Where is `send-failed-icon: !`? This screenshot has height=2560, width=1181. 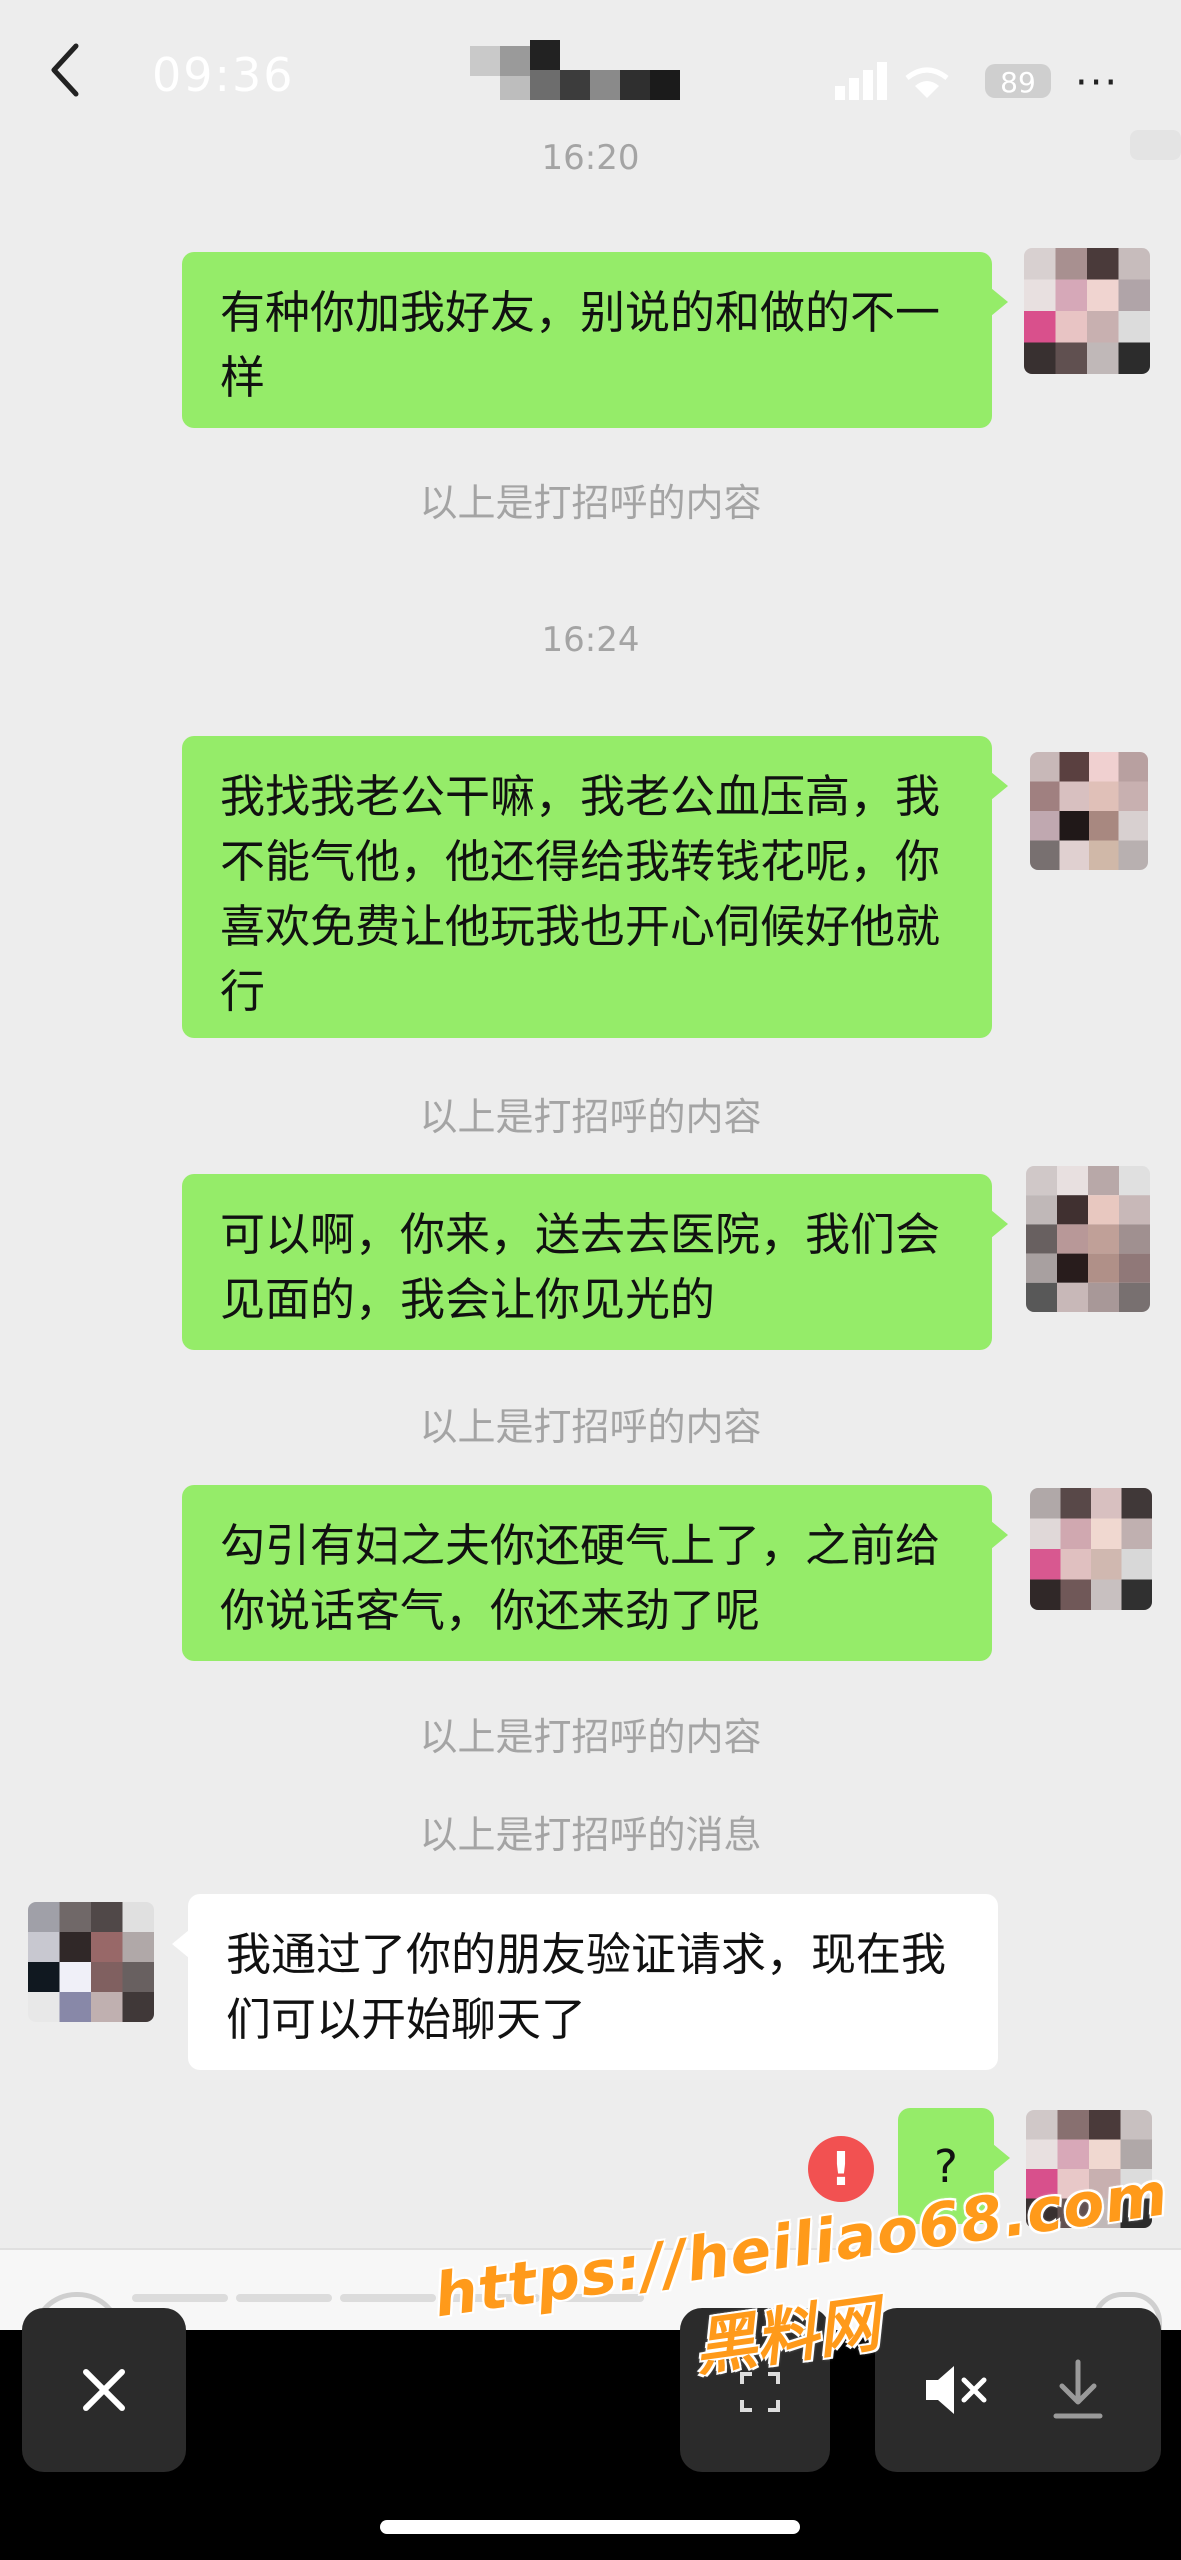 send-failed-icon: ! is located at coordinates (841, 2169).